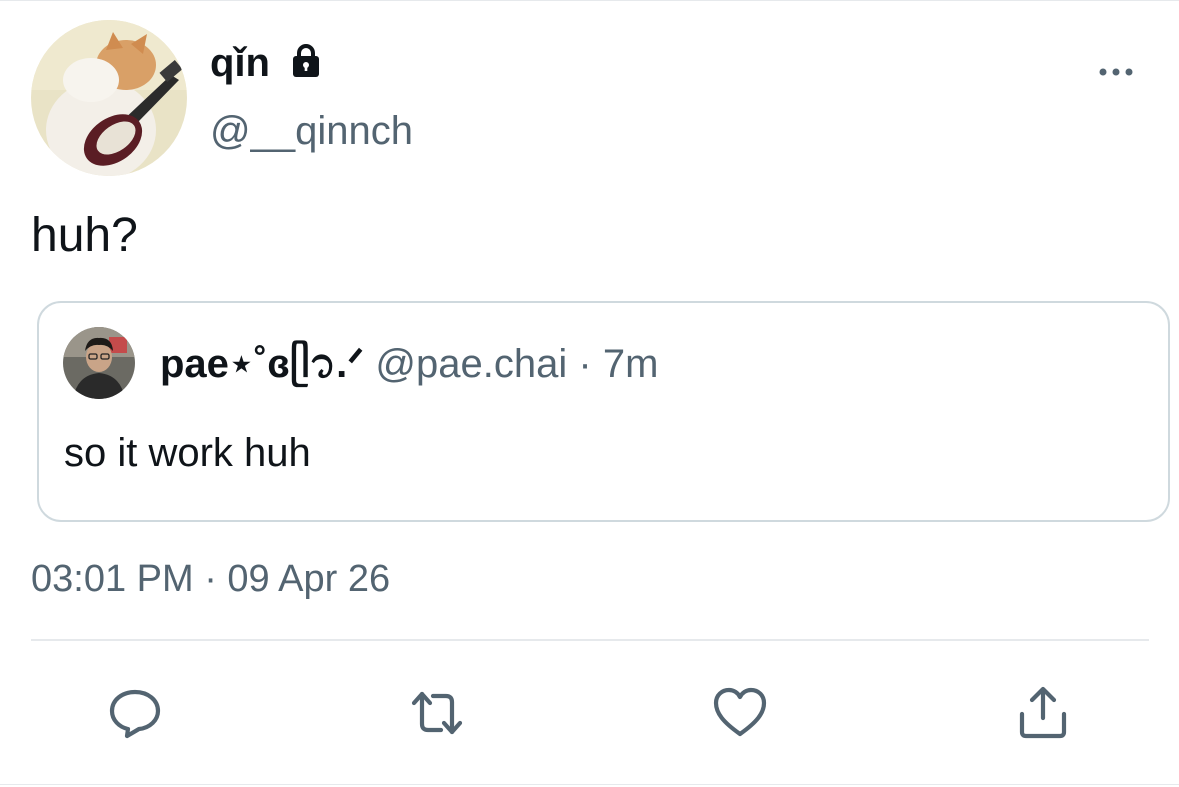 The height and width of the screenshot is (787, 1179). What do you see at coordinates (210, 579) in the screenshot?
I see `tweet-timestamp: 03:01 PM · 09 Apr 26` at bounding box center [210, 579].